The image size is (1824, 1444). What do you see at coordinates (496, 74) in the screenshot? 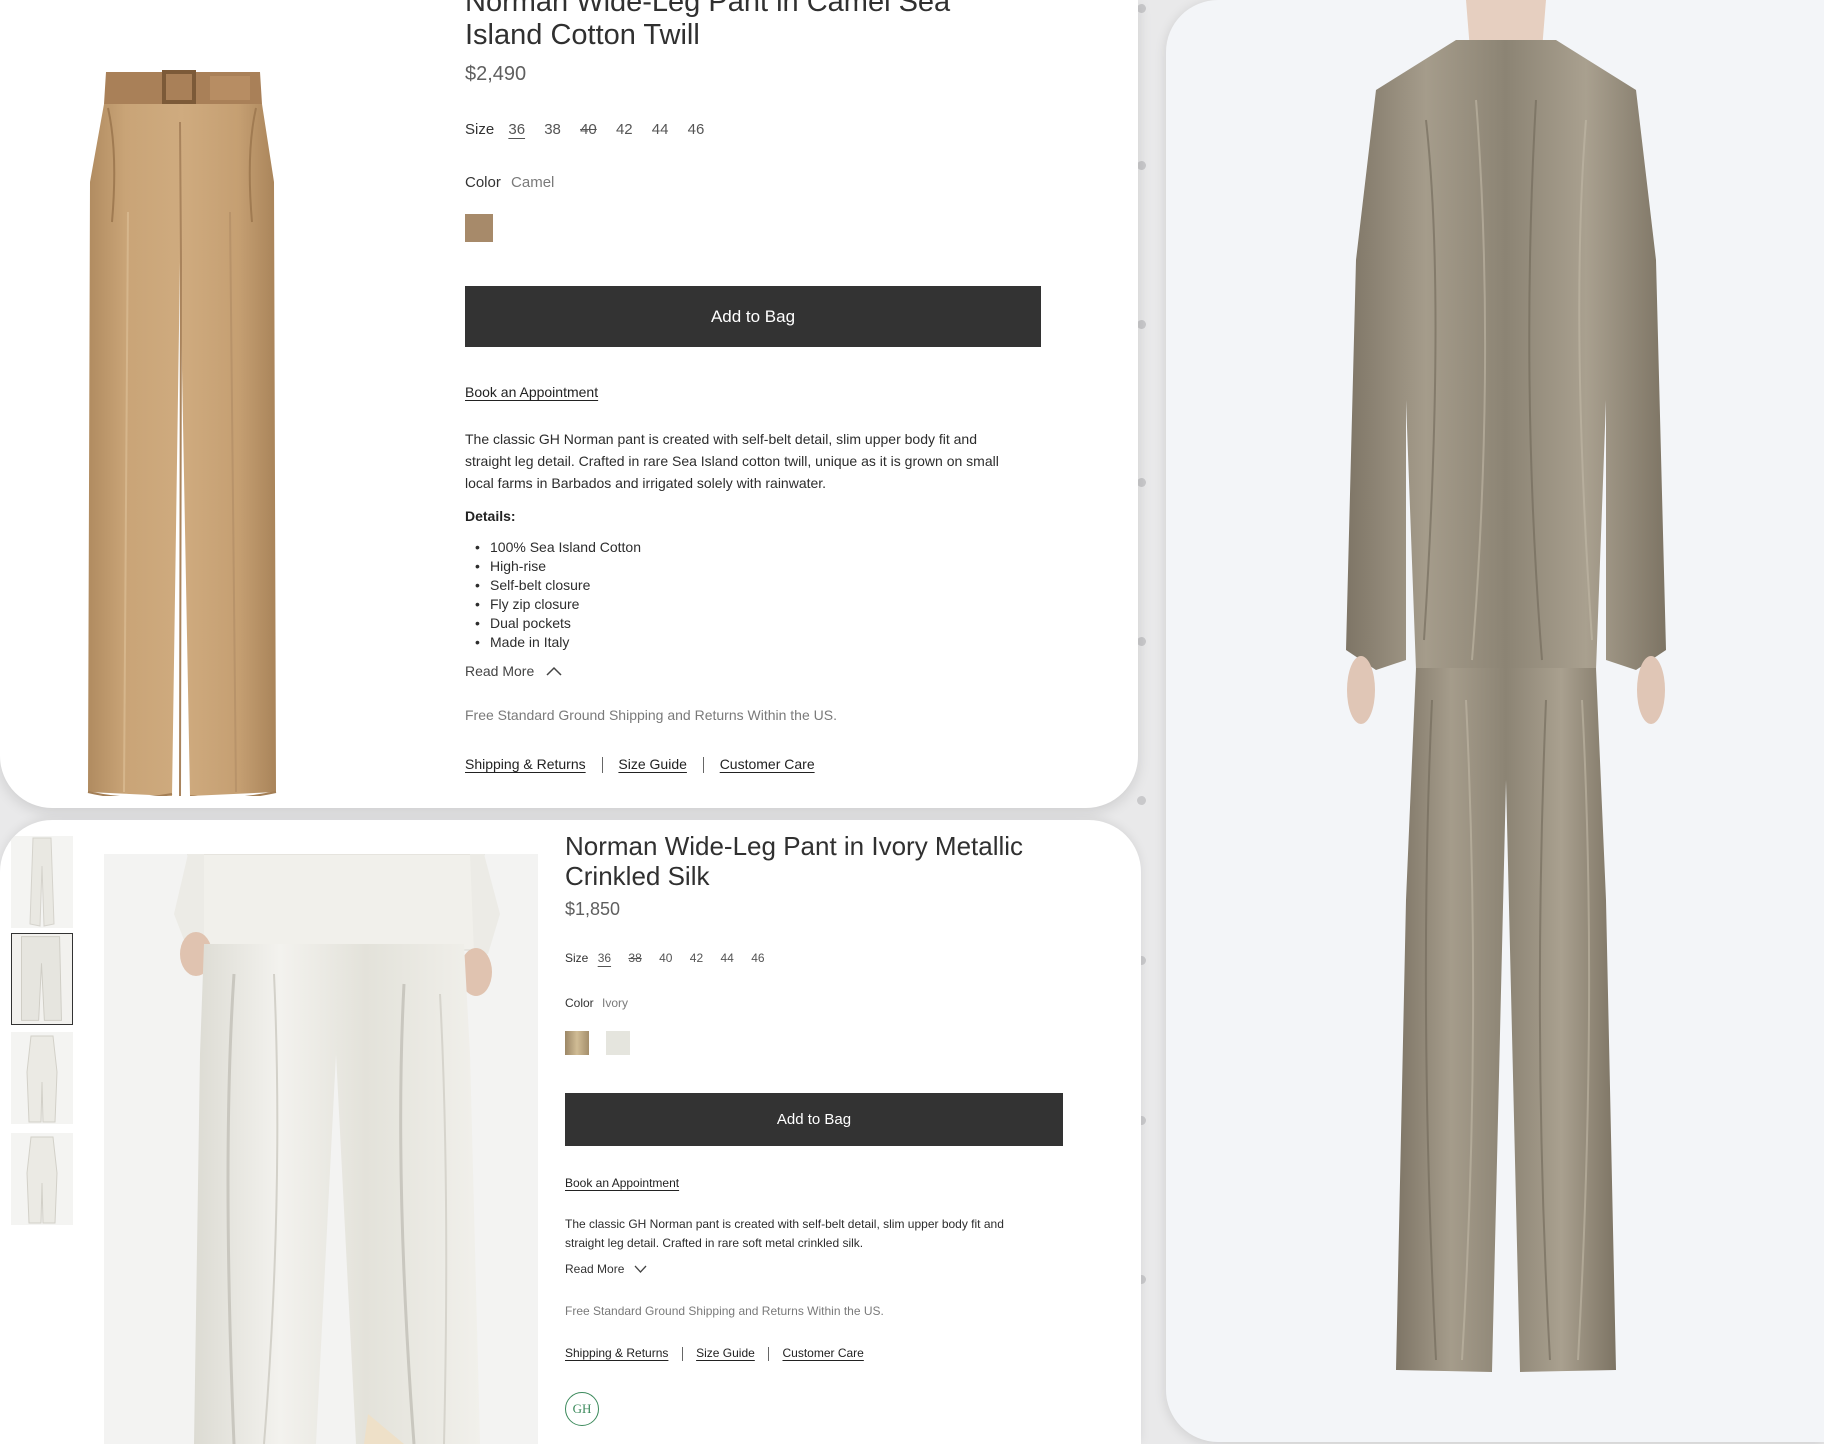
I see `product-price: $2,490` at bounding box center [496, 74].